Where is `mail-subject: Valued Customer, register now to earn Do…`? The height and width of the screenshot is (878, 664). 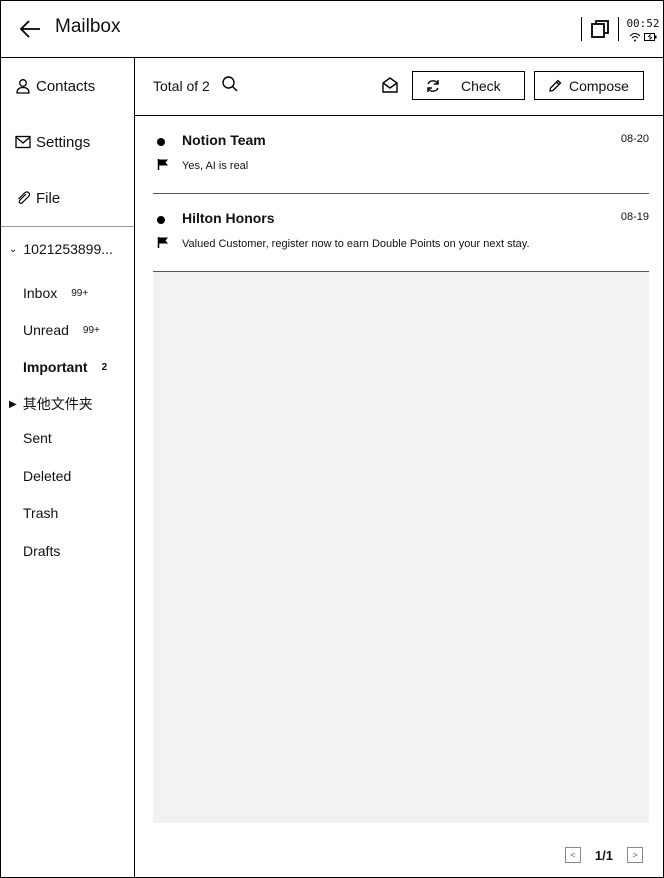 mail-subject: Valued Customer, register now to earn Do… is located at coordinates (356, 244).